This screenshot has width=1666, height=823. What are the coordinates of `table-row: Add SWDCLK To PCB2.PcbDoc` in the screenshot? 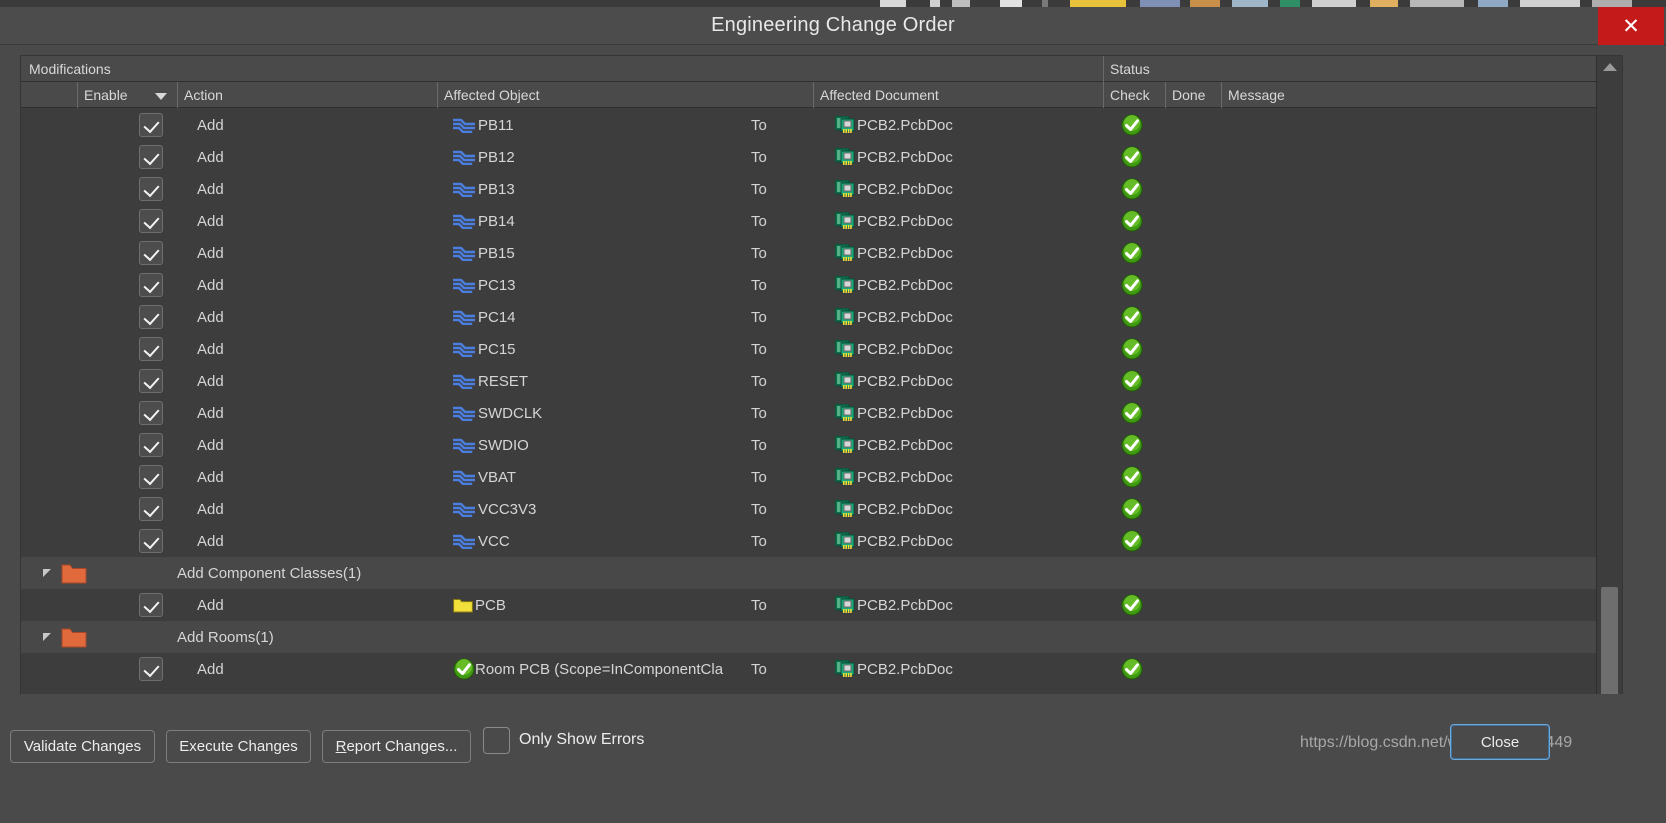 It's located at (808, 413).